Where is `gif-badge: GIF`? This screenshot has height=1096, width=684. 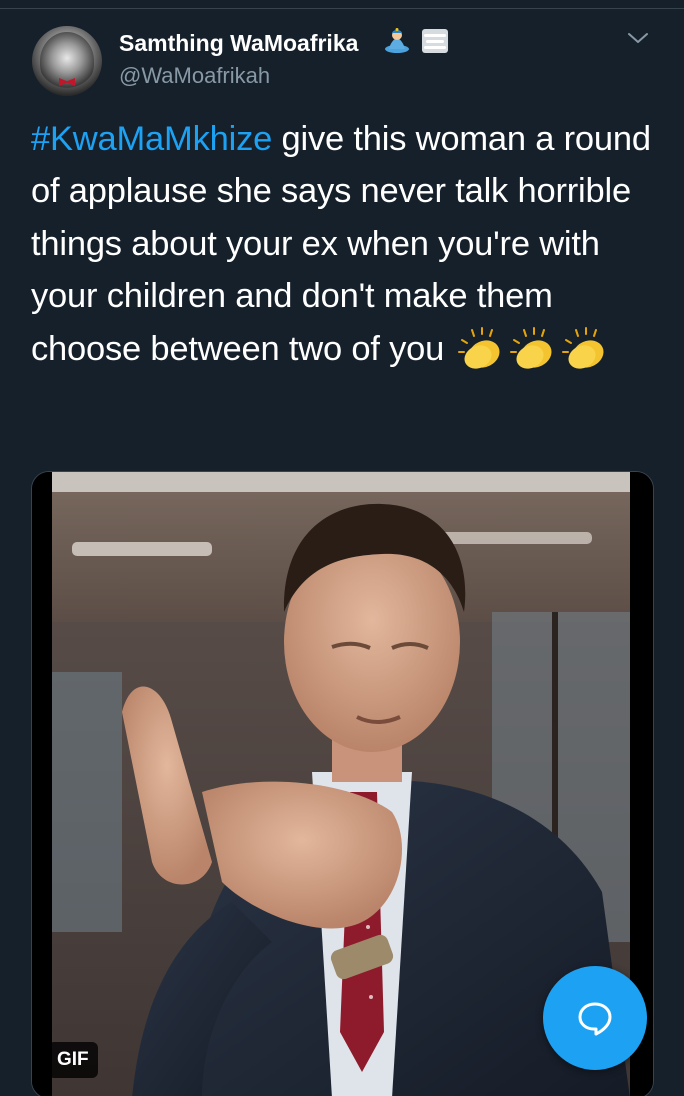 gif-badge: GIF is located at coordinates (73, 1060).